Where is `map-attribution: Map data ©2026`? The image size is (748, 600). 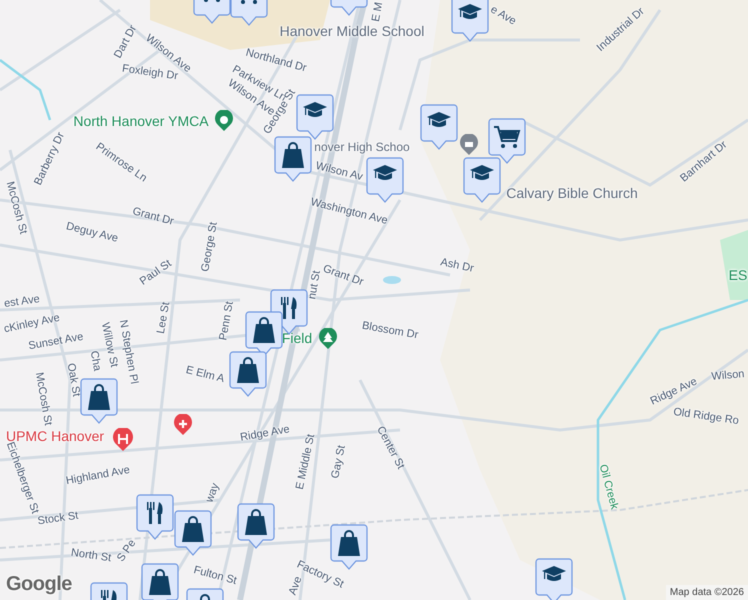 map-attribution: Map data ©2026 is located at coordinates (707, 592).